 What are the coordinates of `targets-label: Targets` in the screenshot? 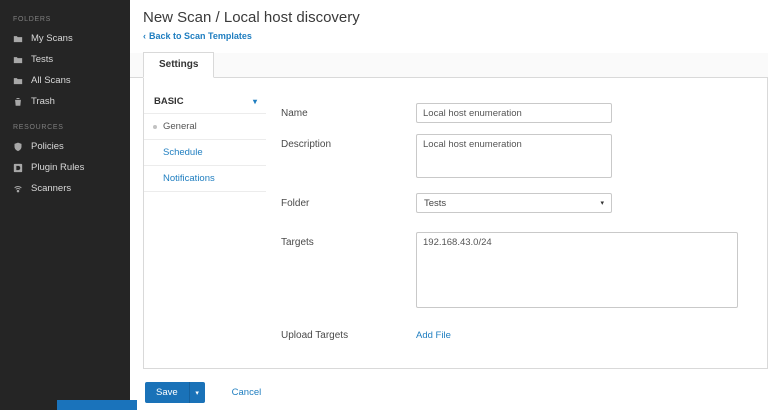 It's located at (297, 242).